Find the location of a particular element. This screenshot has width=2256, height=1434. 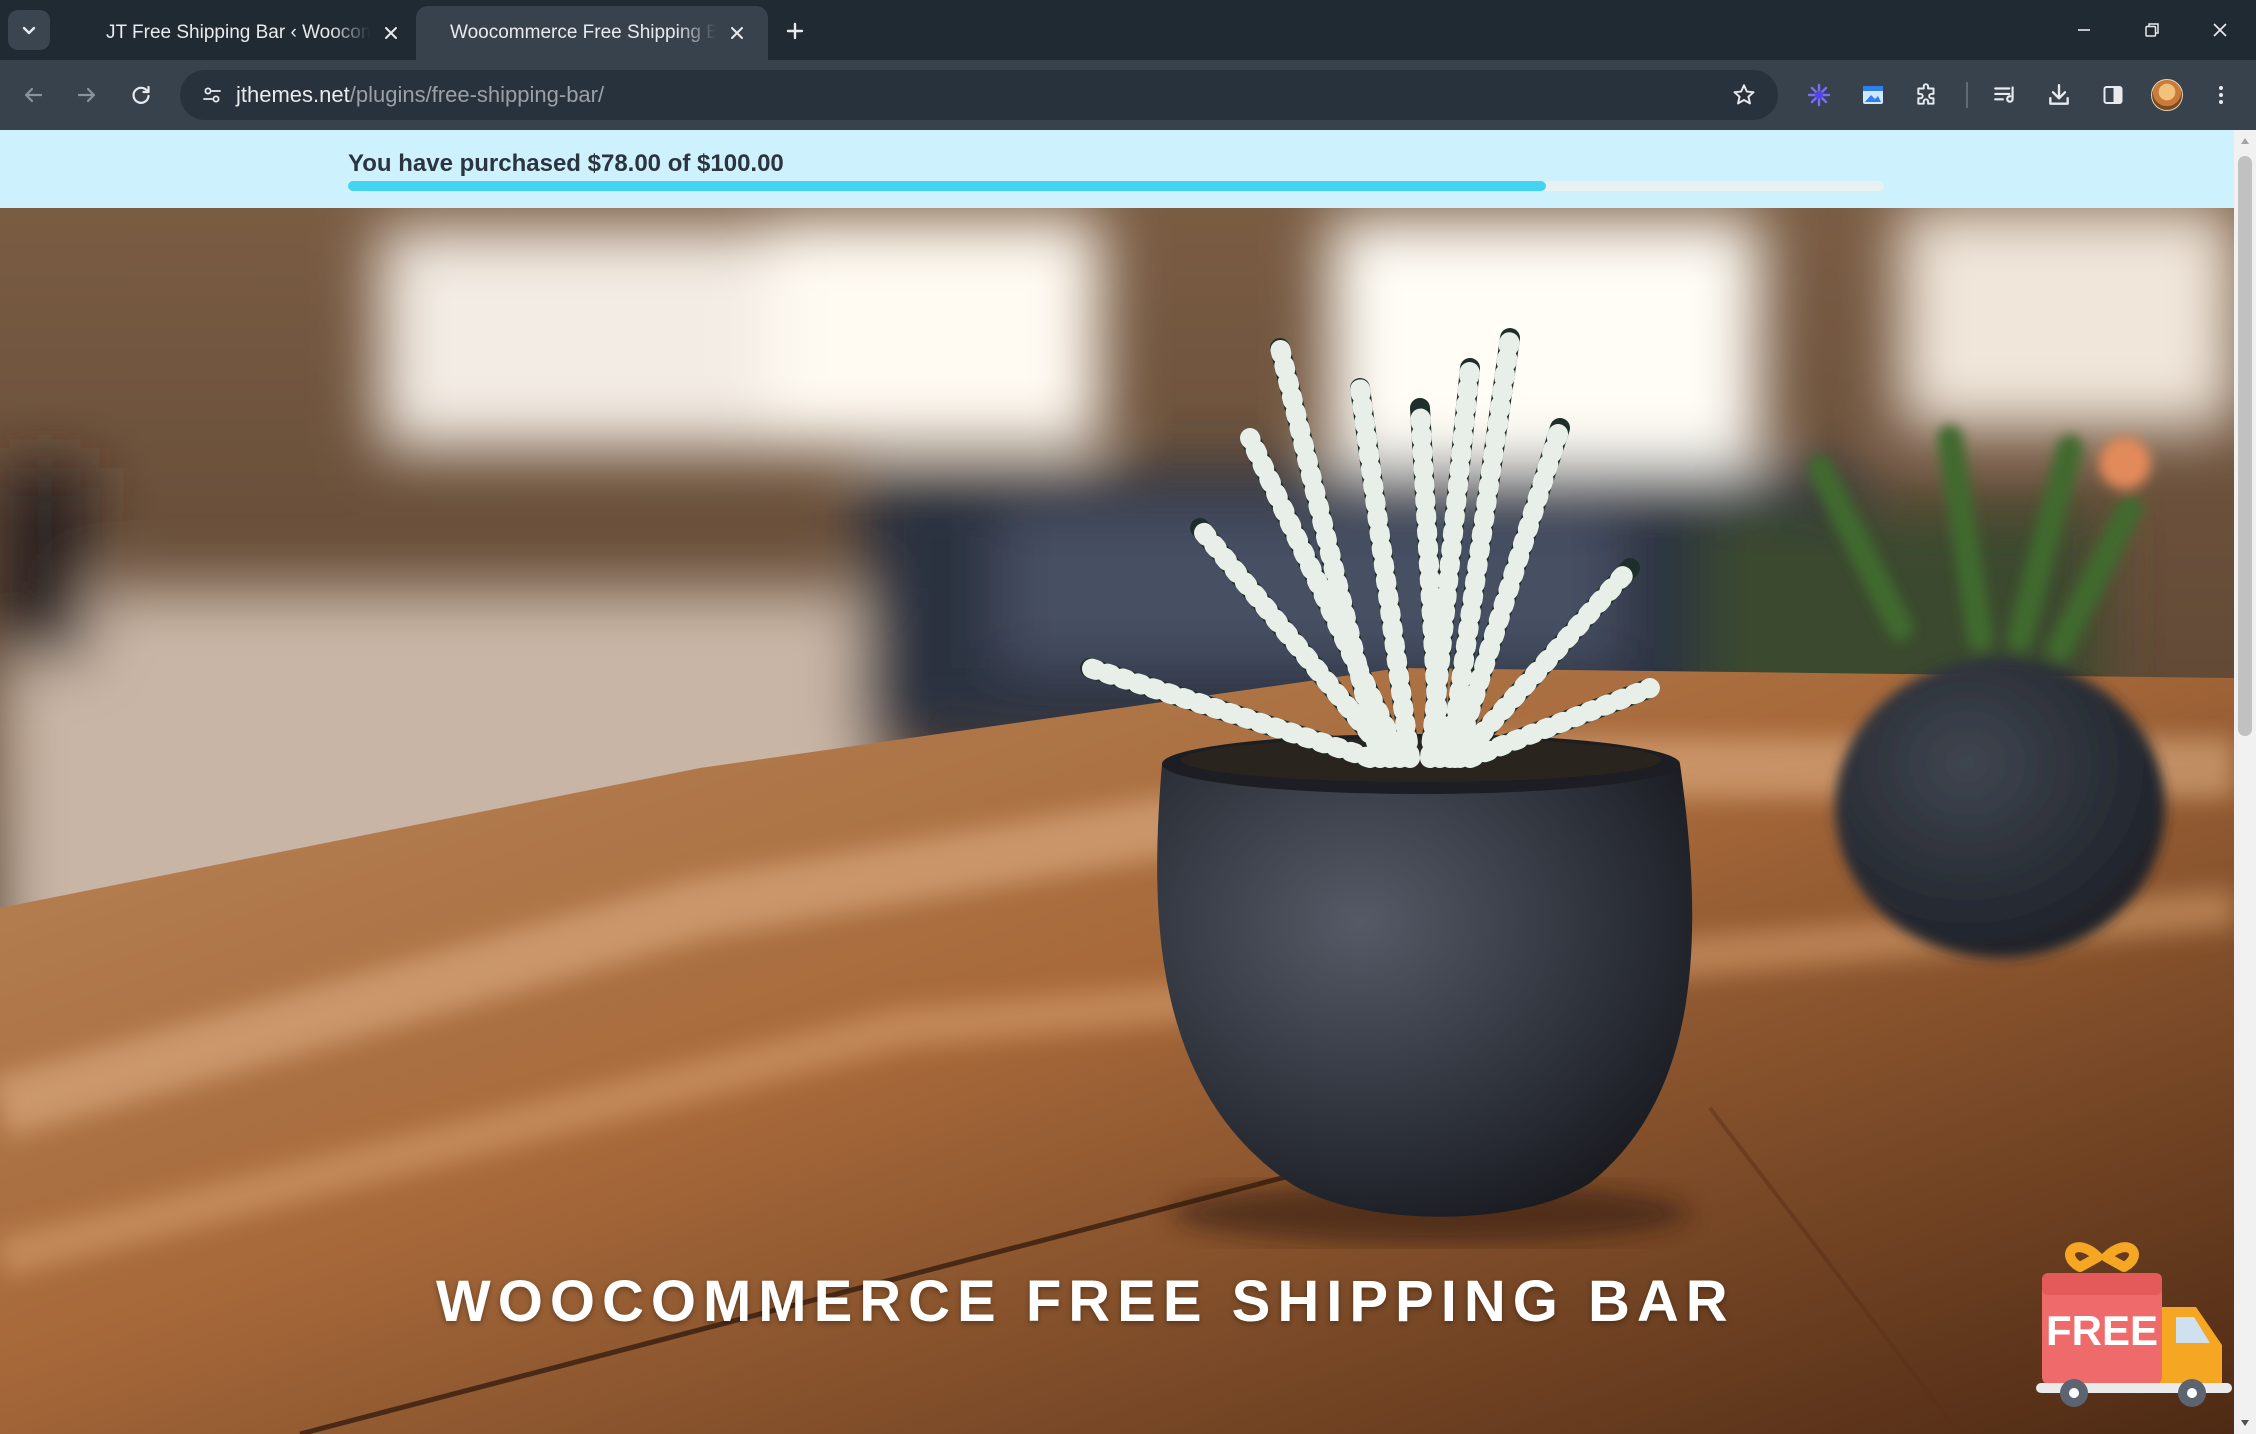

tab-title: JT Free Shipping Bar ‹ Woocommerce is located at coordinates (238, 32).